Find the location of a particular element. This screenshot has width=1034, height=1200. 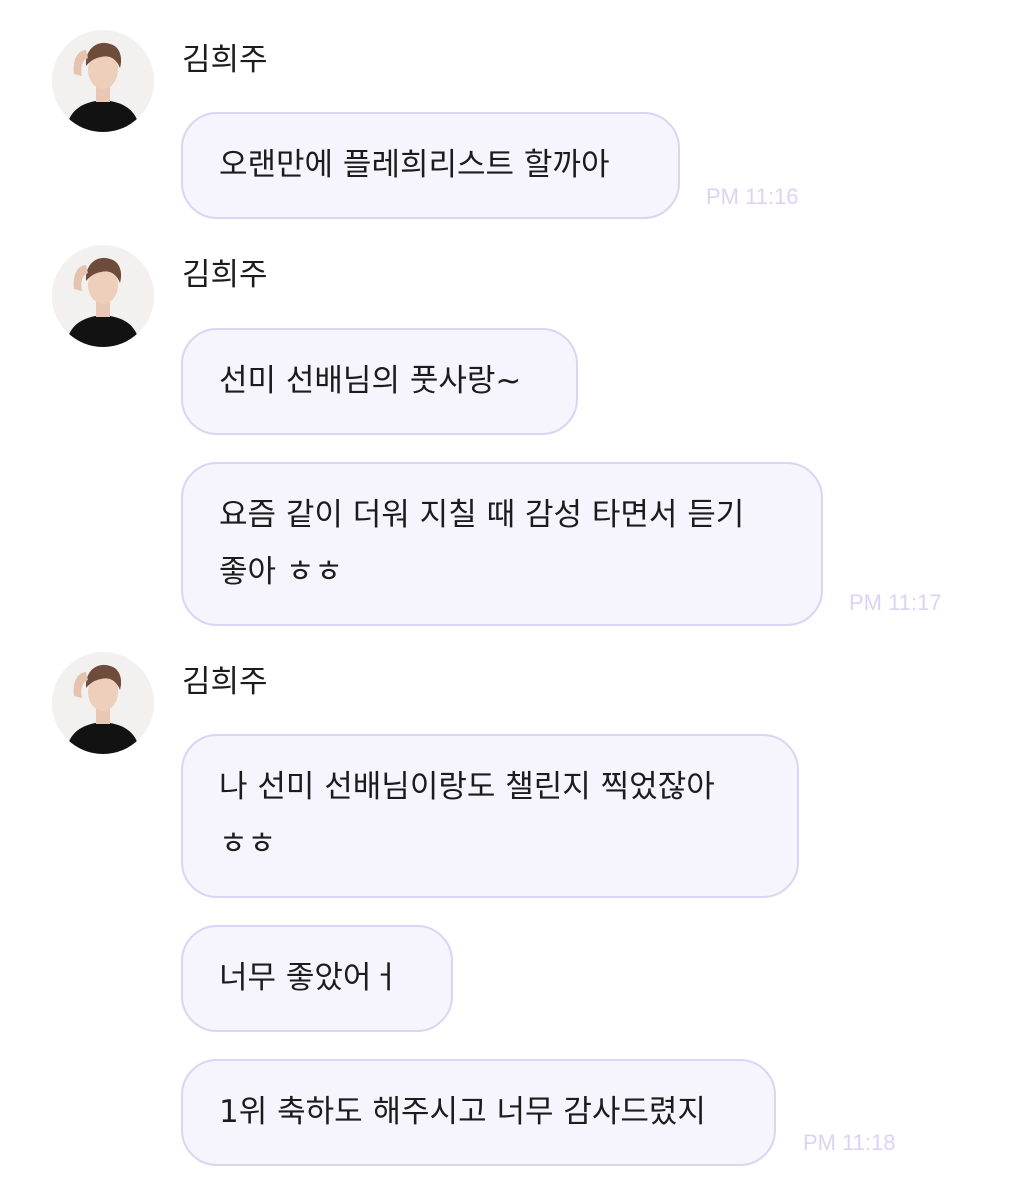

message-bubble: 요즘 같이 더워 지칠 때 감성 타면서 듣기 좋아 ㅎㅎ is located at coordinates (502, 544).